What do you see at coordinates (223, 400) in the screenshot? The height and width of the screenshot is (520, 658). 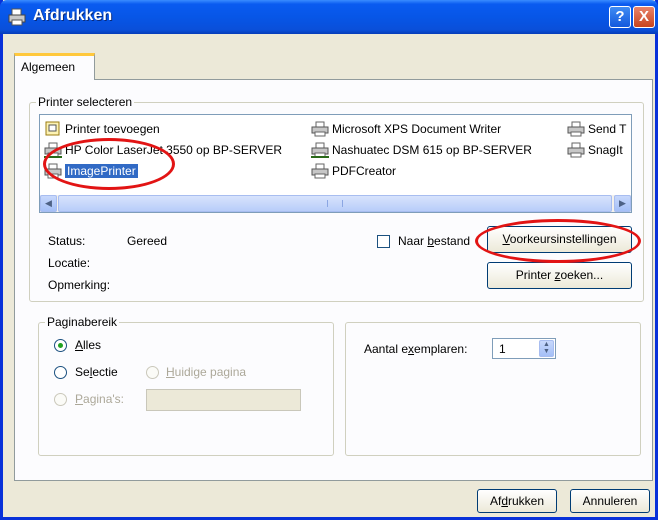 I see `pages-input` at bounding box center [223, 400].